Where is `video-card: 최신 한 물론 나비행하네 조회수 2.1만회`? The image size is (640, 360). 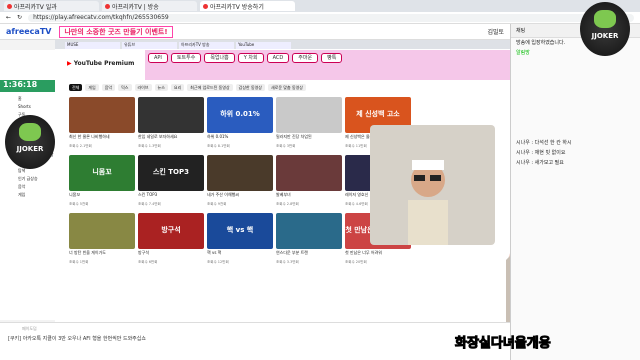 video-card: 최신 한 물론 나비행하네 조회수 2.1만회 is located at coordinates (102, 123).